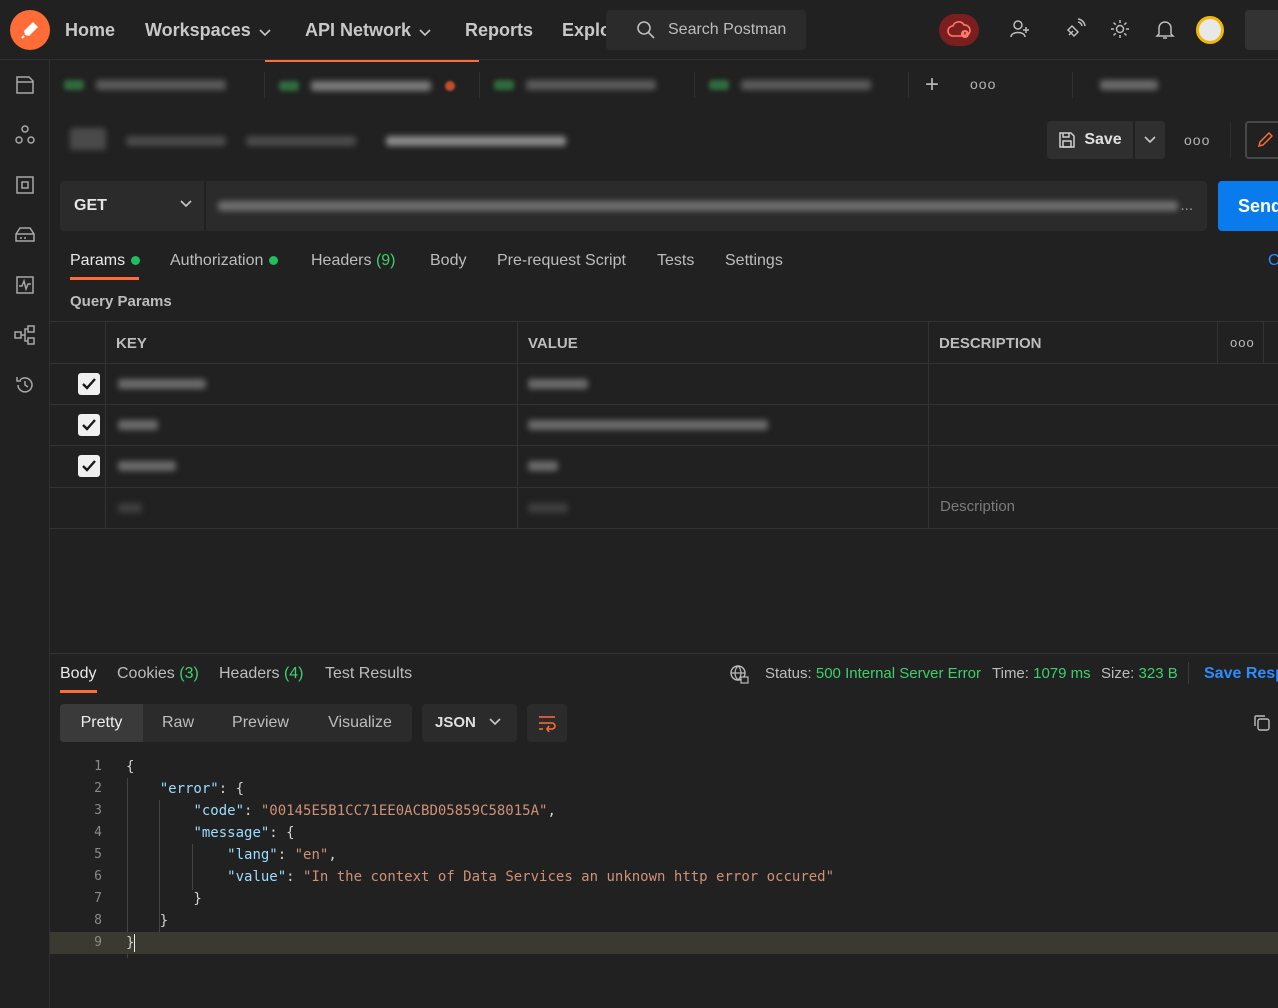  I want to click on collections-icon, so click(25, 85).